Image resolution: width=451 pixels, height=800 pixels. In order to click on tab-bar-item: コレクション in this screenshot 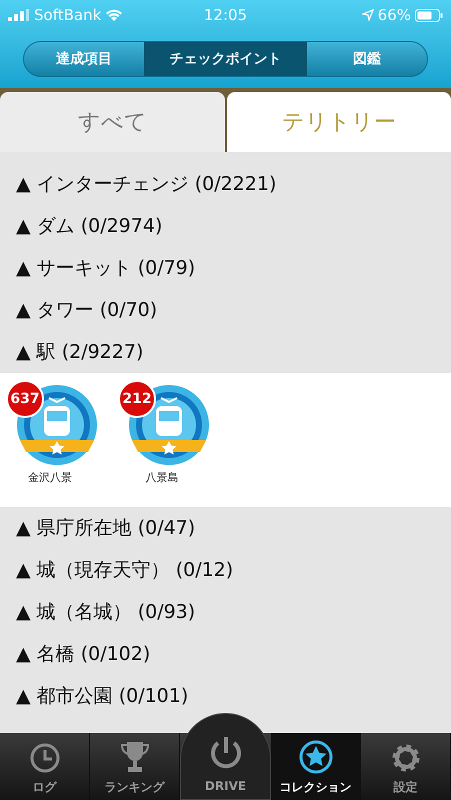, I will do `click(316, 766)`.